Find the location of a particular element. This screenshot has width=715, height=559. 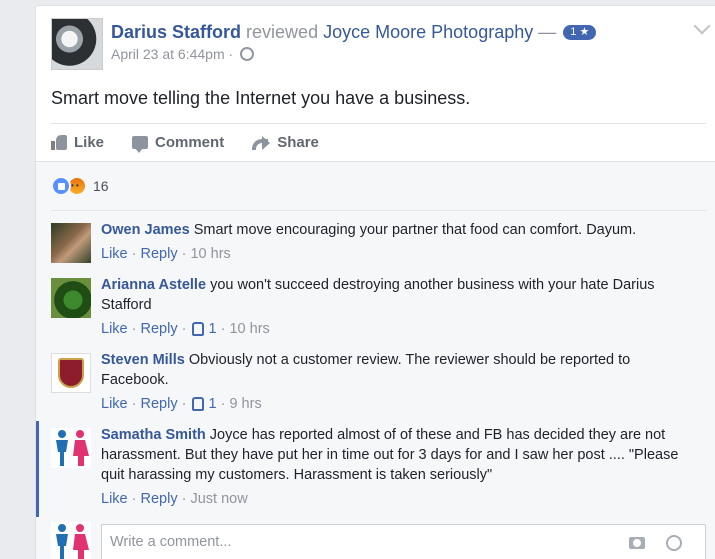

action-text: reviewed is located at coordinates (282, 32).